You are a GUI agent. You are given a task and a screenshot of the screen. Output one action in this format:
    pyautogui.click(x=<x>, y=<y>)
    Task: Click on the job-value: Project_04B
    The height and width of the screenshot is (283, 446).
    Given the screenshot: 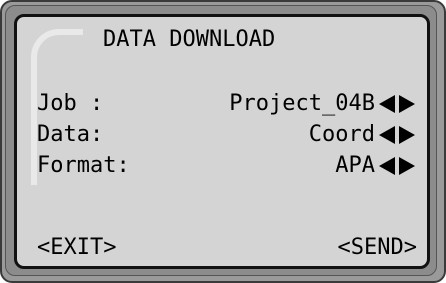 What is the action you would take?
    pyautogui.click(x=302, y=104)
    